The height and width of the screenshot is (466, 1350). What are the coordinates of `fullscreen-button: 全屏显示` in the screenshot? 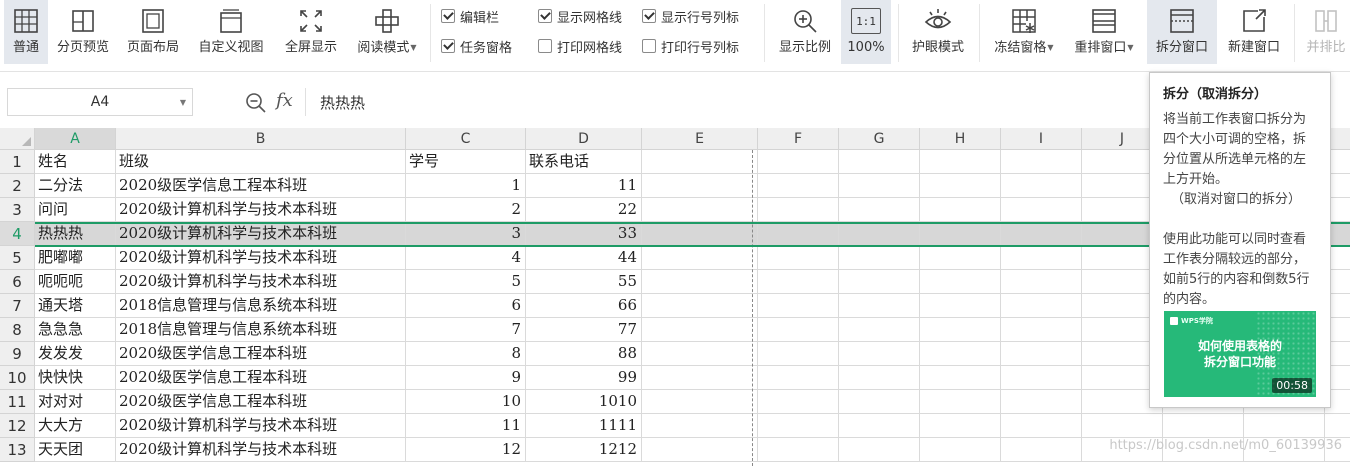 It's located at (311, 32).